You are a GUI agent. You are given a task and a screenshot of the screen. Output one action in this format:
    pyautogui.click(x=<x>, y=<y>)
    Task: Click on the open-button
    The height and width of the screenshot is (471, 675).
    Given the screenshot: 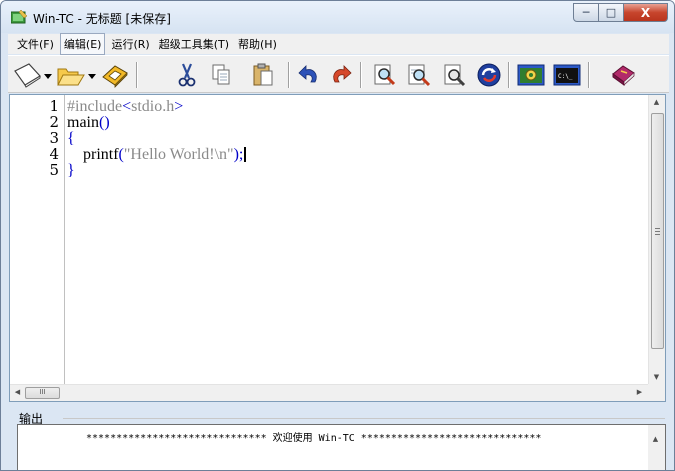 What is the action you would take?
    pyautogui.click(x=71, y=75)
    